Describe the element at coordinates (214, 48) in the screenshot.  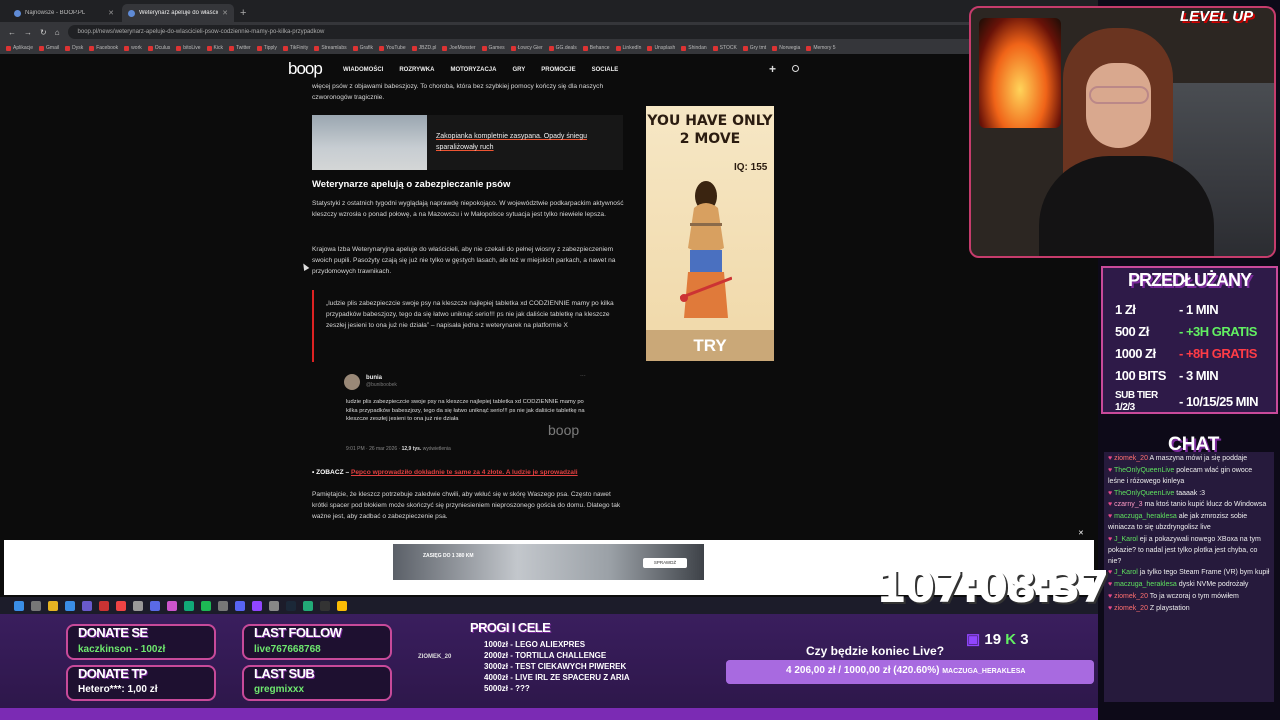
I see `bookmark-item: Kick` at that location.